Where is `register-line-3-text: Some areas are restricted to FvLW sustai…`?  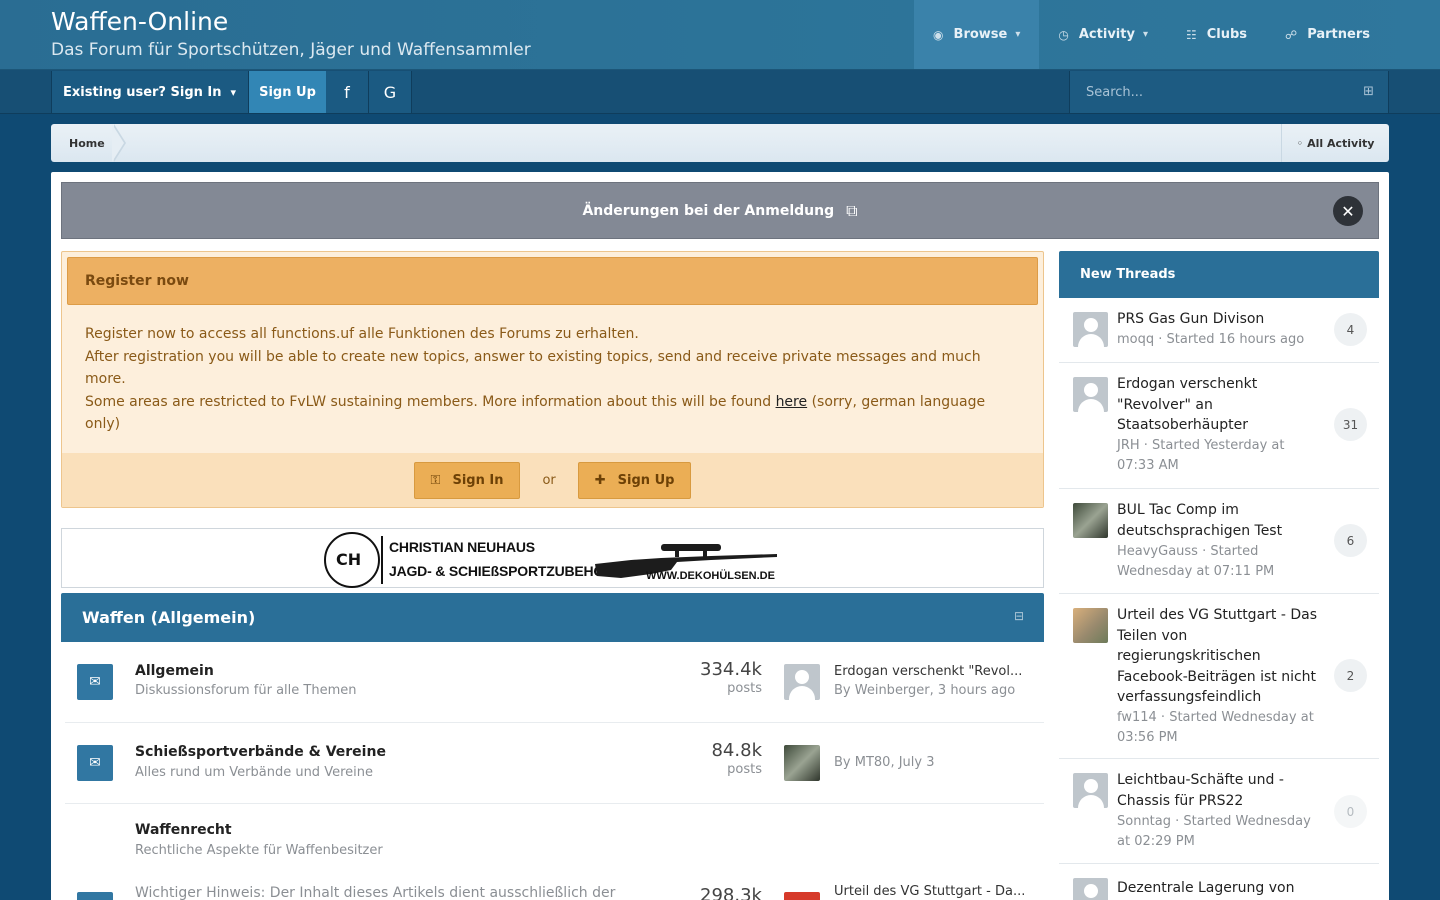 register-line-3-text: Some areas are restricted to FvLW sustai… is located at coordinates (430, 401).